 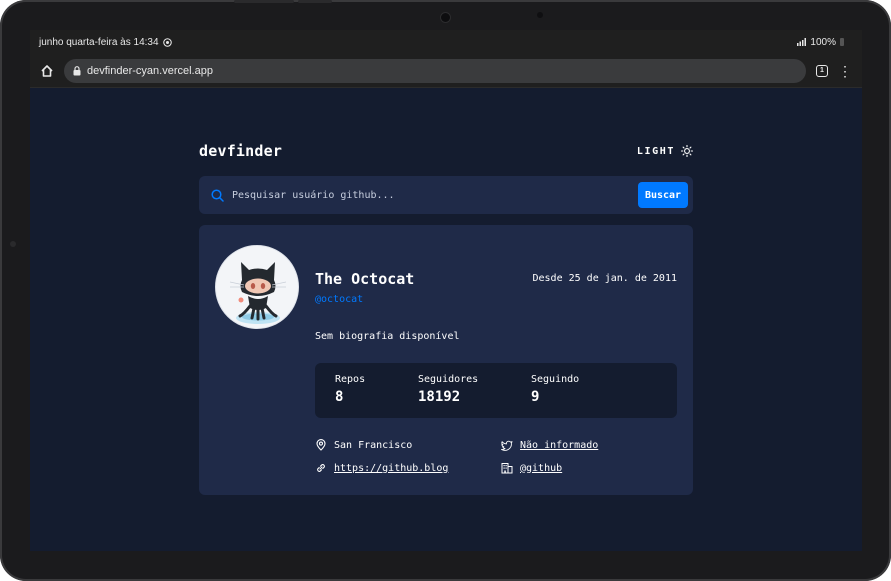 I want to click on tab-count: 1, so click(x=822, y=70).